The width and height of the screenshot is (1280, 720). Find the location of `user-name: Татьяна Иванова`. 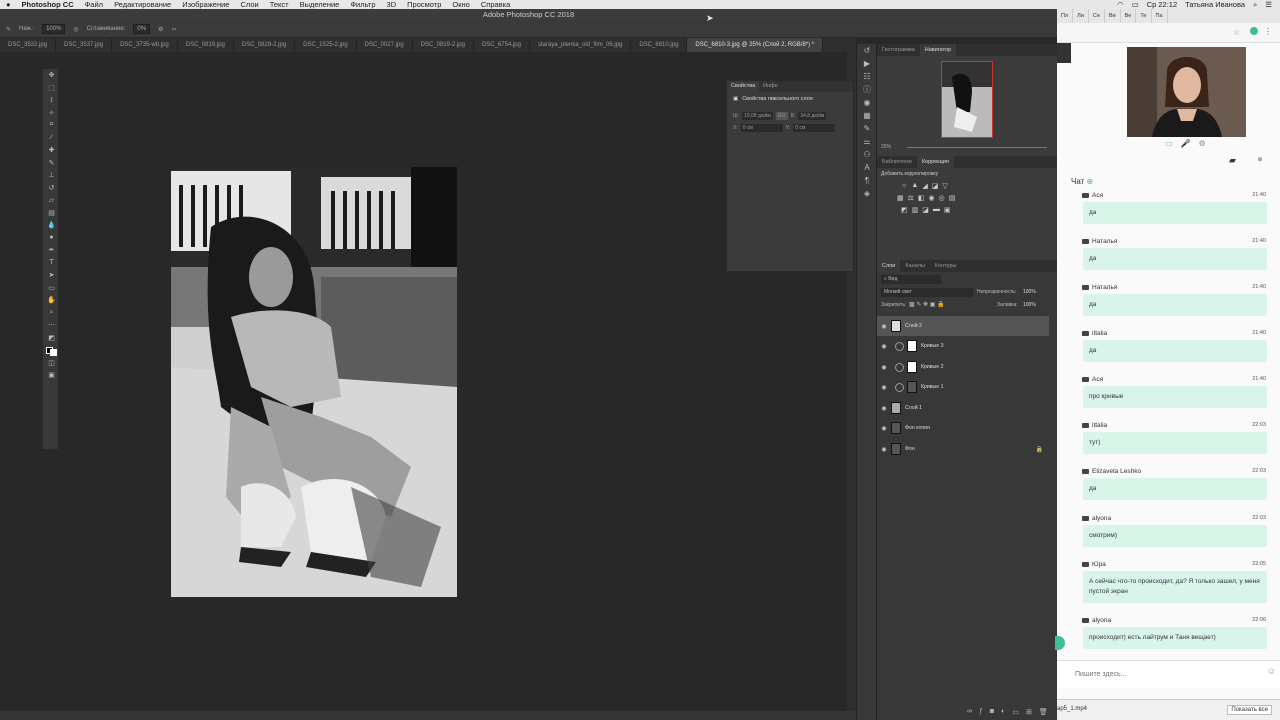

user-name: Татьяна Иванова is located at coordinates (1215, 4).